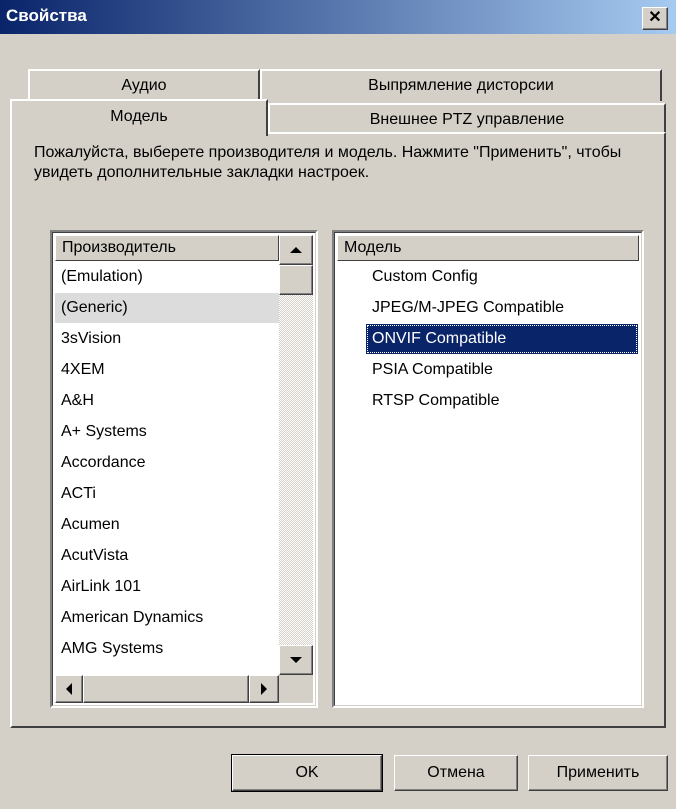 The image size is (676, 809). Describe the element at coordinates (296, 280) in the screenshot. I see `vertical-scroll-thumb` at that location.